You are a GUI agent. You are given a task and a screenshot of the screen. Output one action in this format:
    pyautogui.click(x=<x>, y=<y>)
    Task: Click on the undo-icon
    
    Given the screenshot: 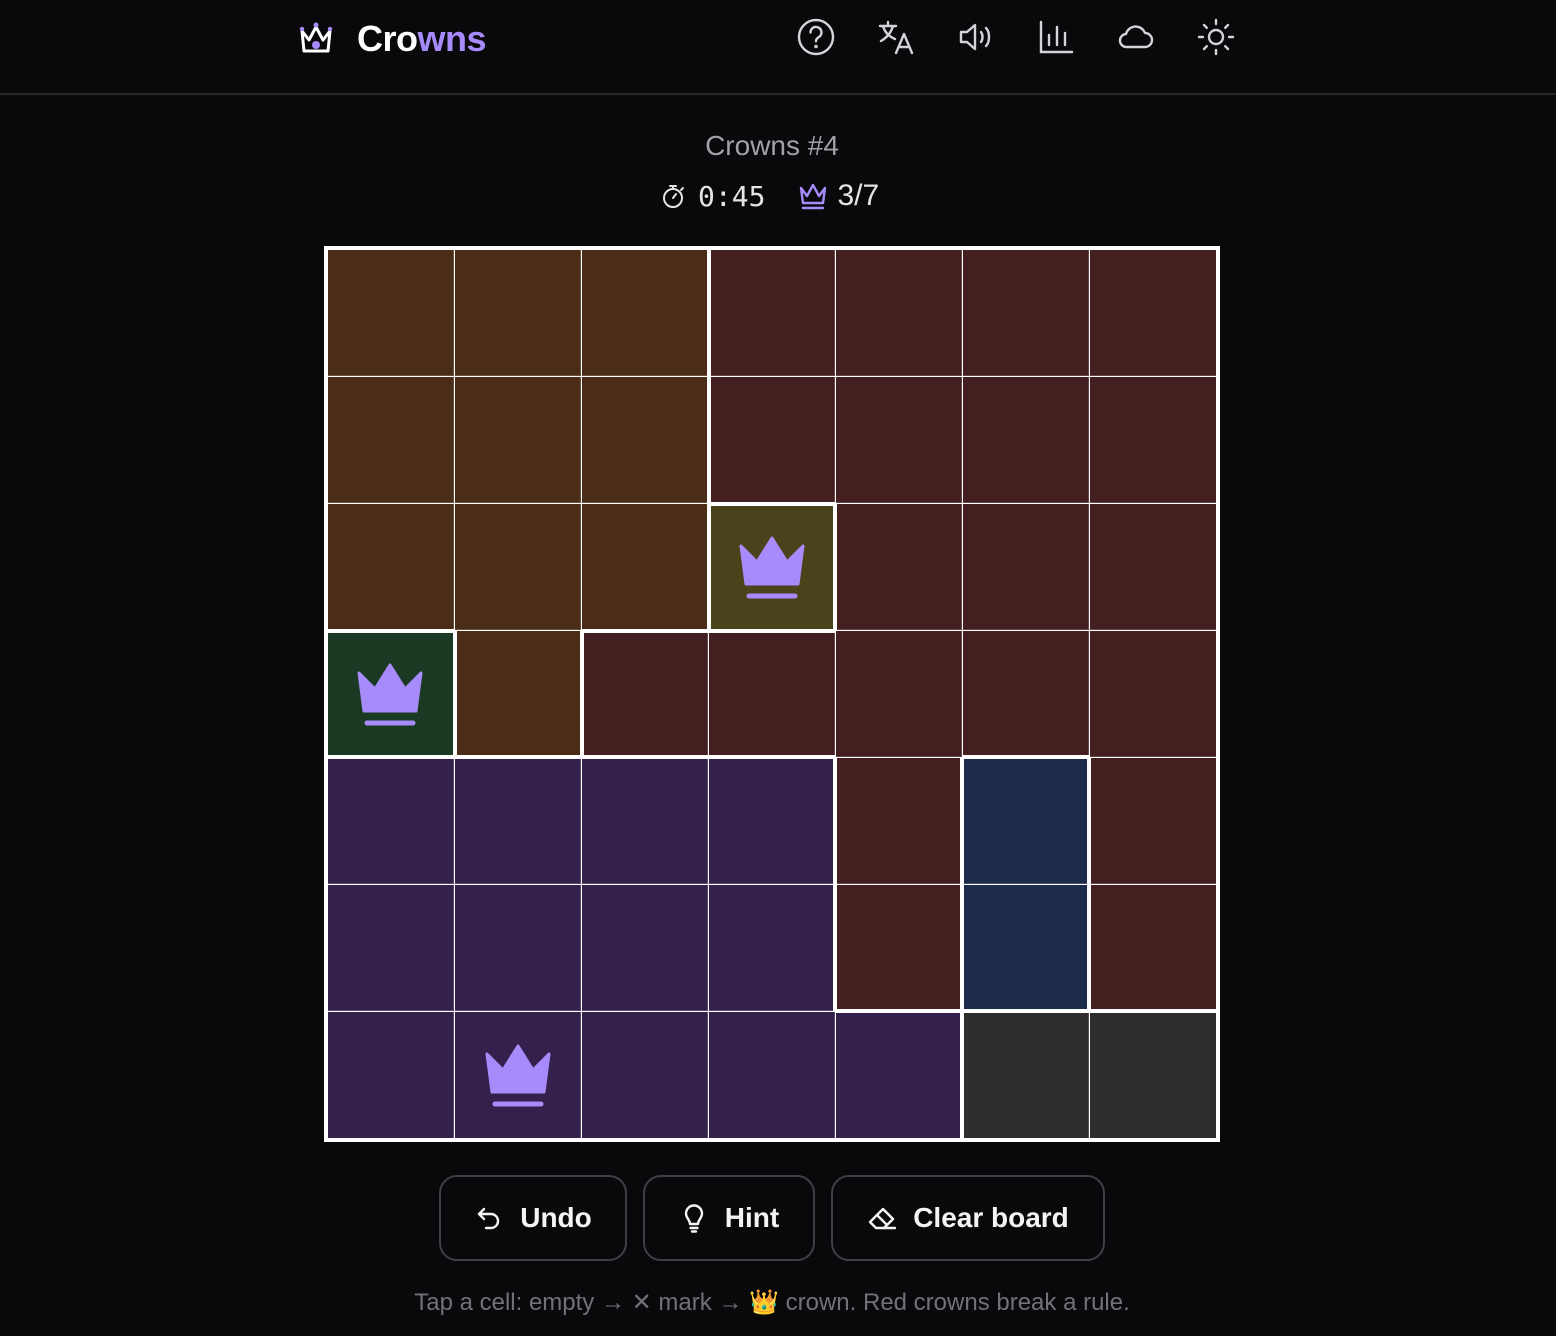 What is the action you would take?
    pyautogui.click(x=489, y=1218)
    